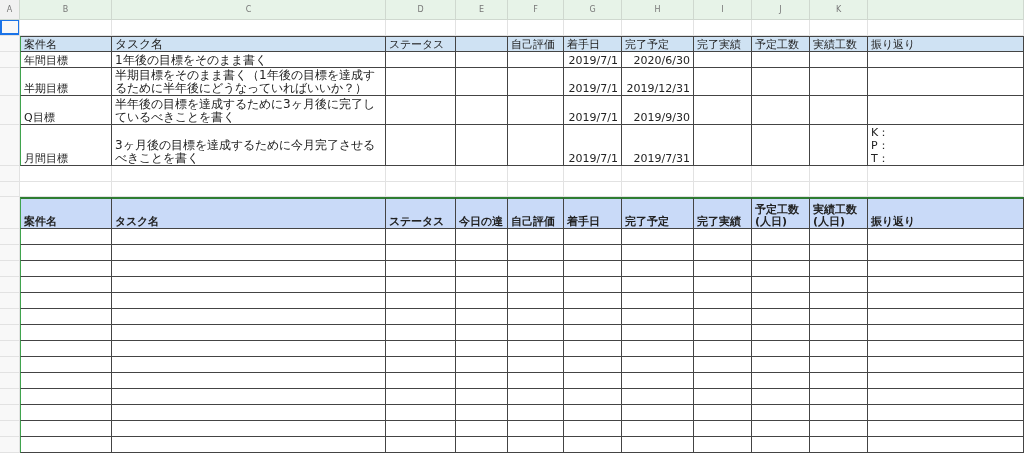 This screenshot has width=1024, height=471. Describe the element at coordinates (723, 10) in the screenshot. I see `column-header: I` at that location.